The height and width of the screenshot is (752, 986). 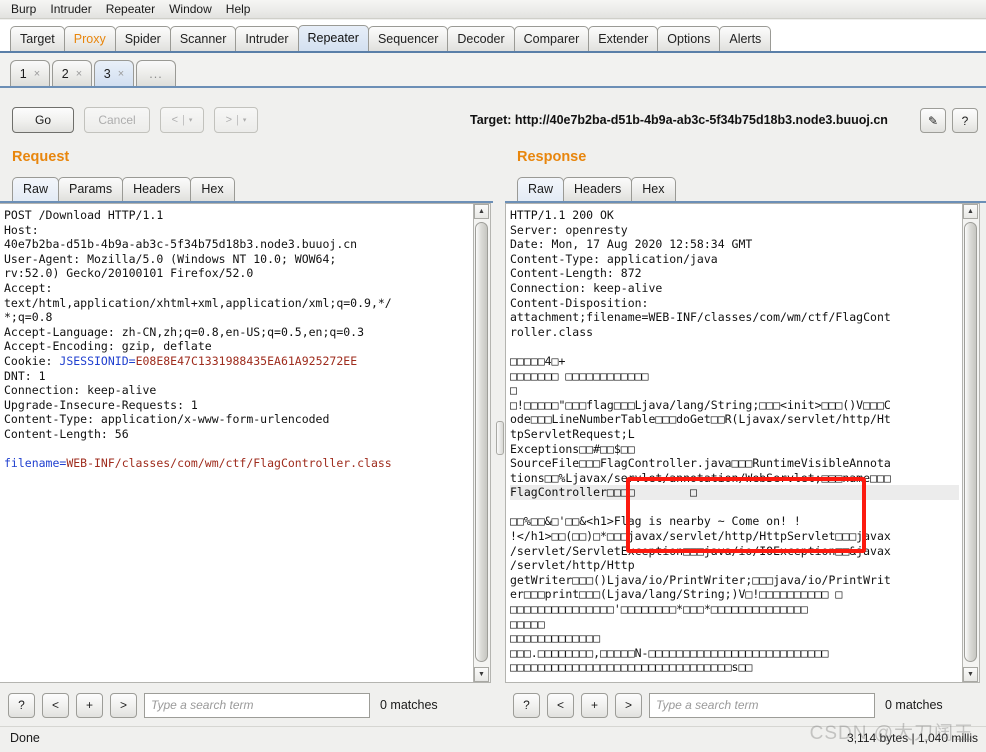 I want to click on tab-alerts: Alerts, so click(x=745, y=38).